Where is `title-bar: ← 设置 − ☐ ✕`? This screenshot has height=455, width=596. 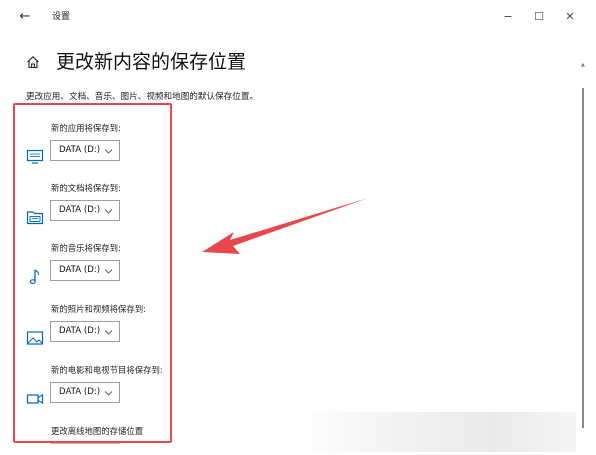 title-bar: ← 设置 − ☐ ✕ is located at coordinates (298, 17).